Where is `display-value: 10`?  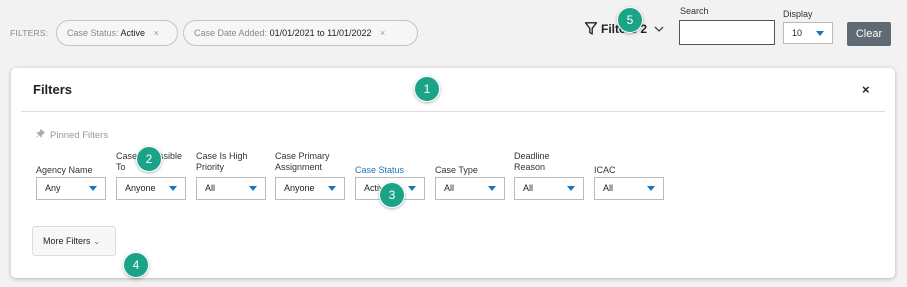 display-value: 10 is located at coordinates (797, 33).